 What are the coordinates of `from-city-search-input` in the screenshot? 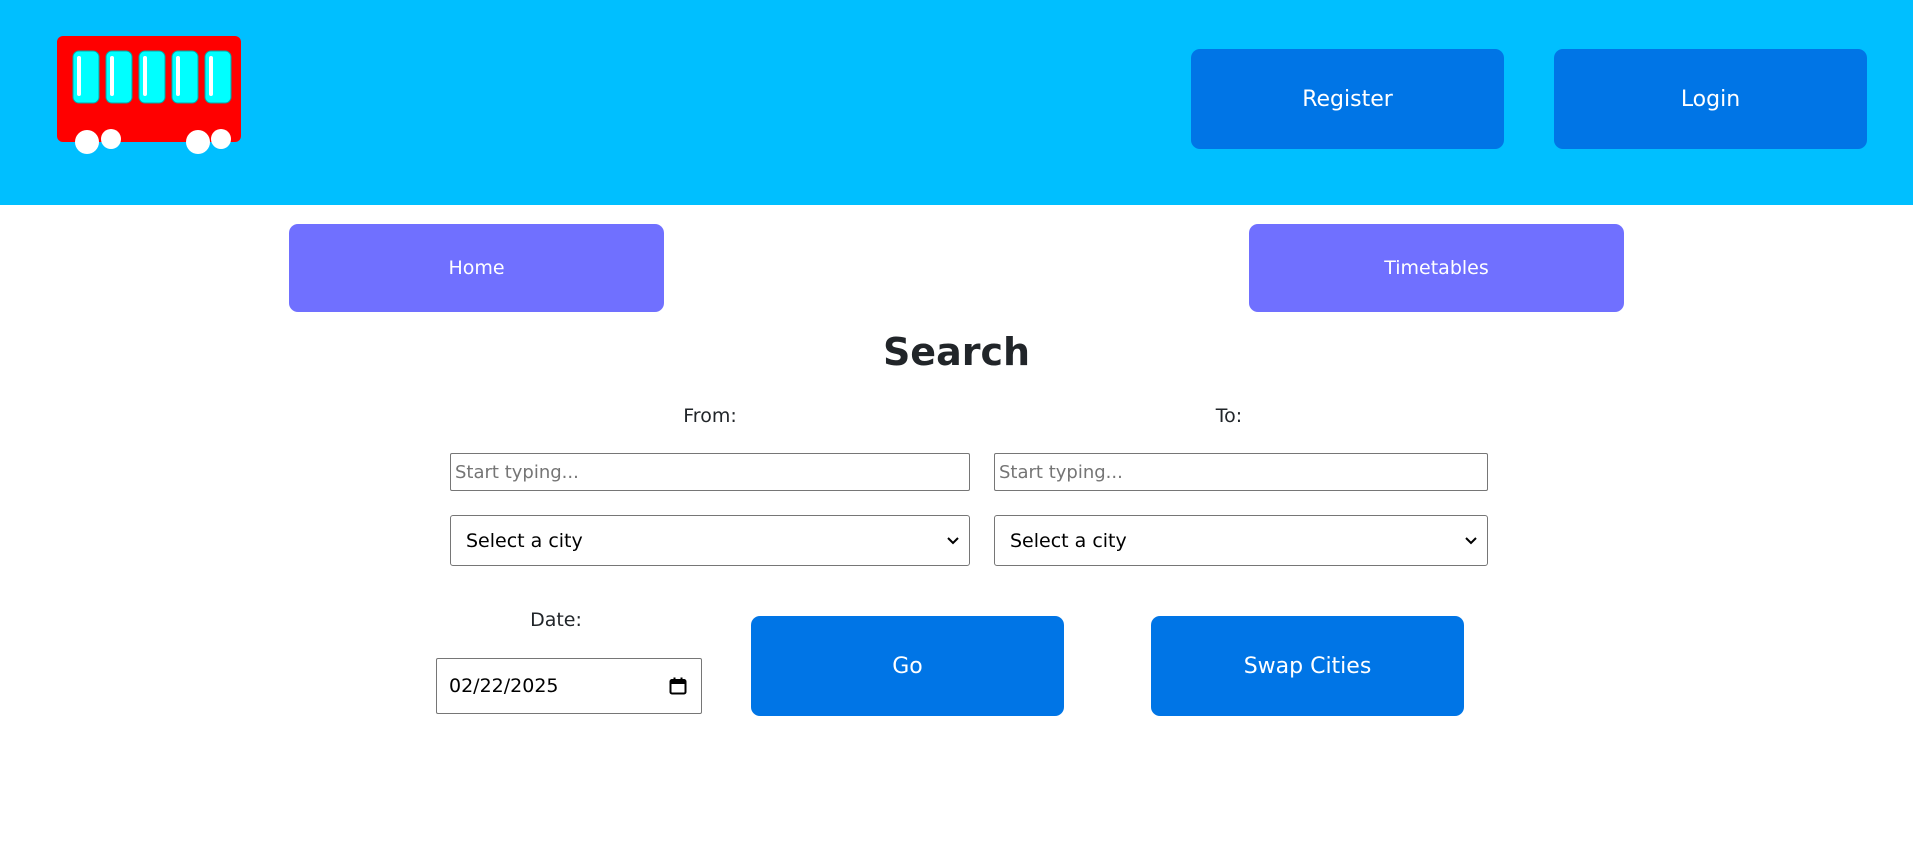 It's located at (710, 472).